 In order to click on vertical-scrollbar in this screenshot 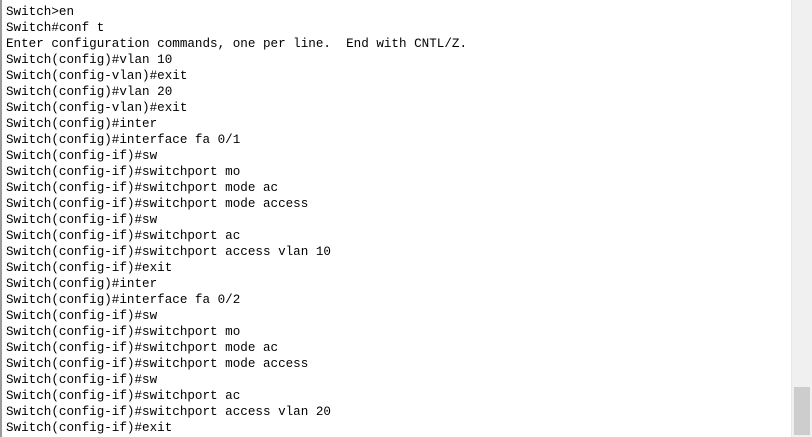, I will do `click(801, 218)`.